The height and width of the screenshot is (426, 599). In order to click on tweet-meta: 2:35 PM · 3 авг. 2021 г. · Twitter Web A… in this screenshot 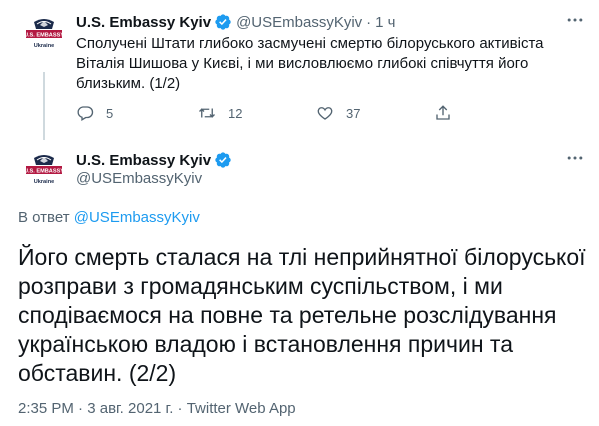, I will do `click(157, 408)`.